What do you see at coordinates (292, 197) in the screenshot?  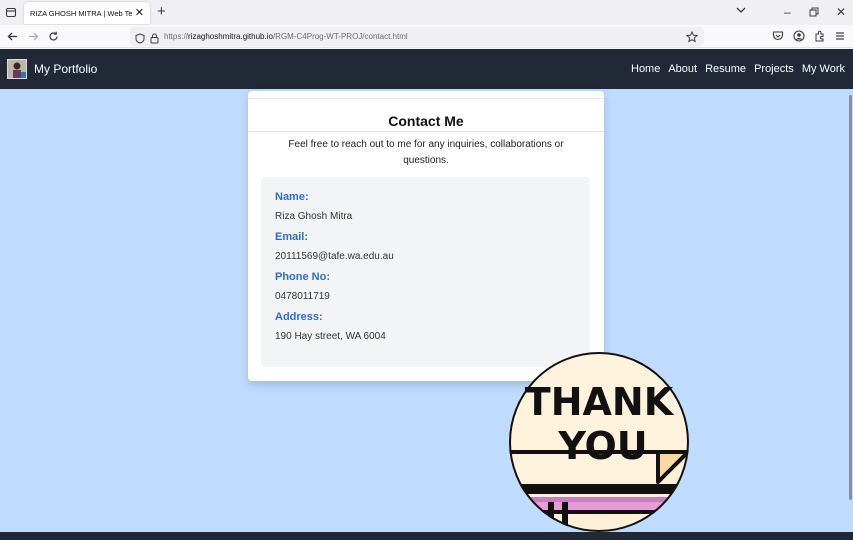 I see `name-label: Name:` at bounding box center [292, 197].